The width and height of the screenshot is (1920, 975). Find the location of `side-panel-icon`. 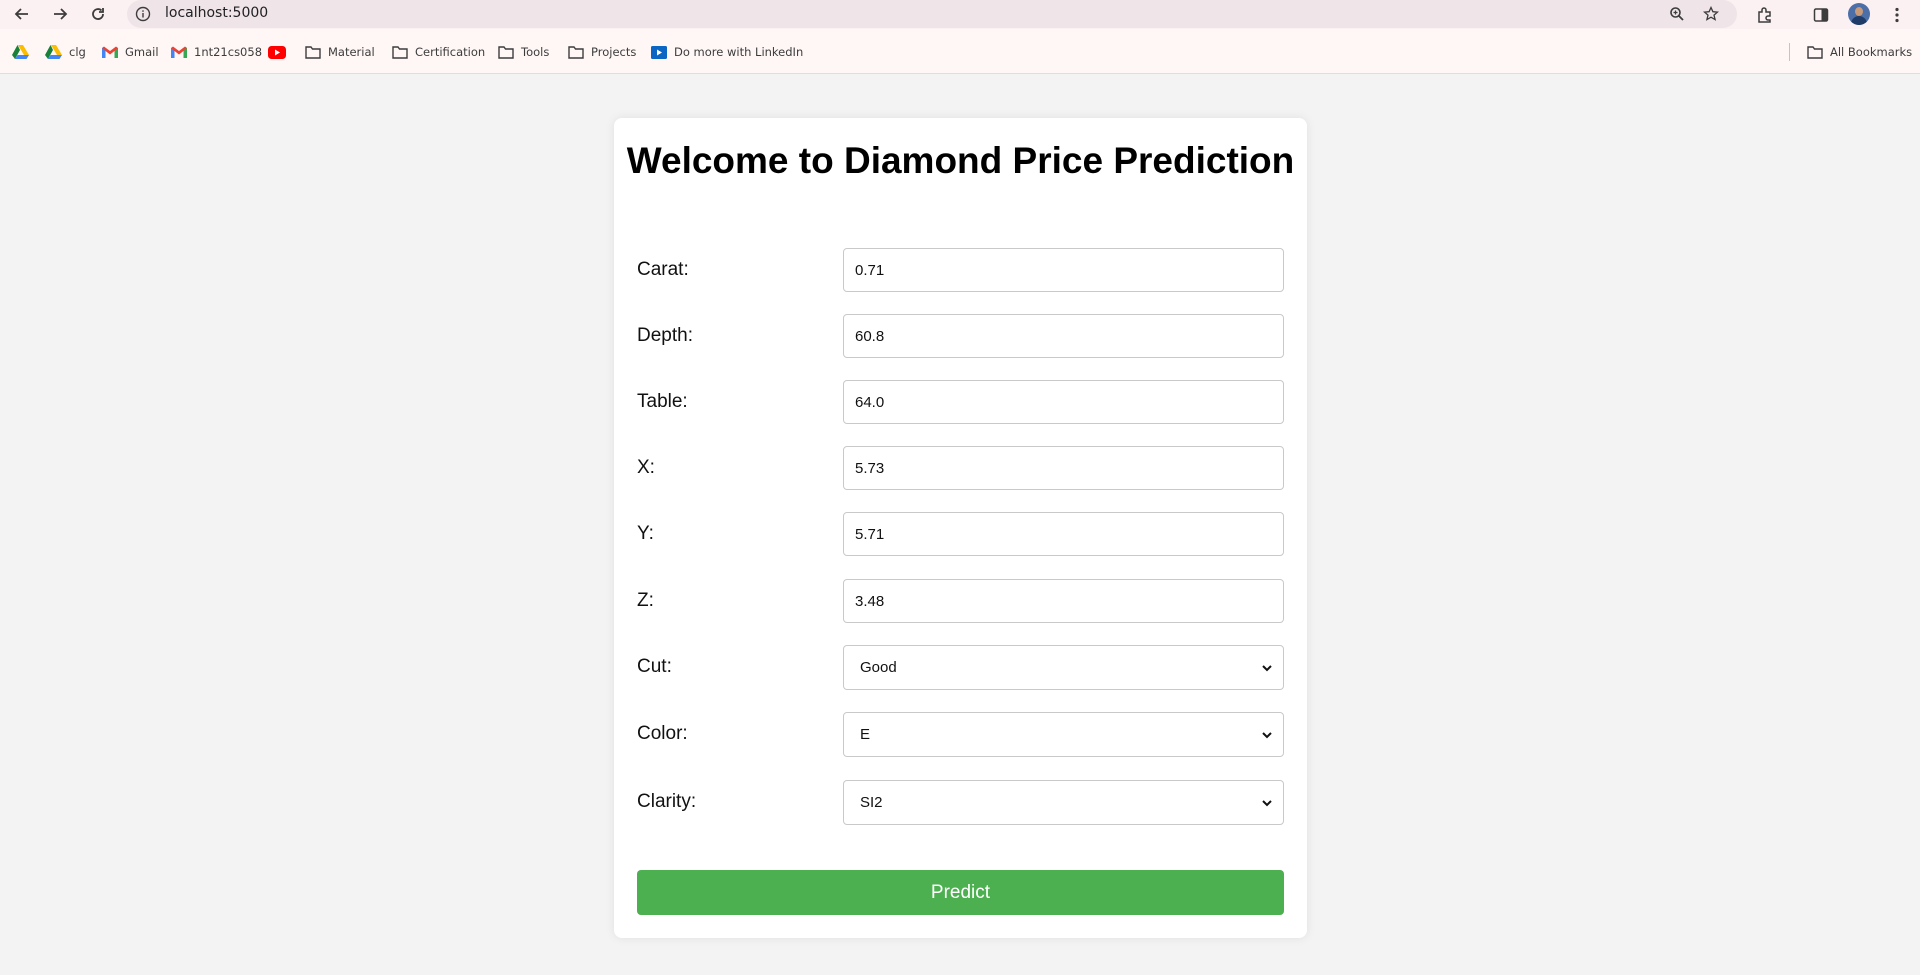

side-panel-icon is located at coordinates (1821, 15).